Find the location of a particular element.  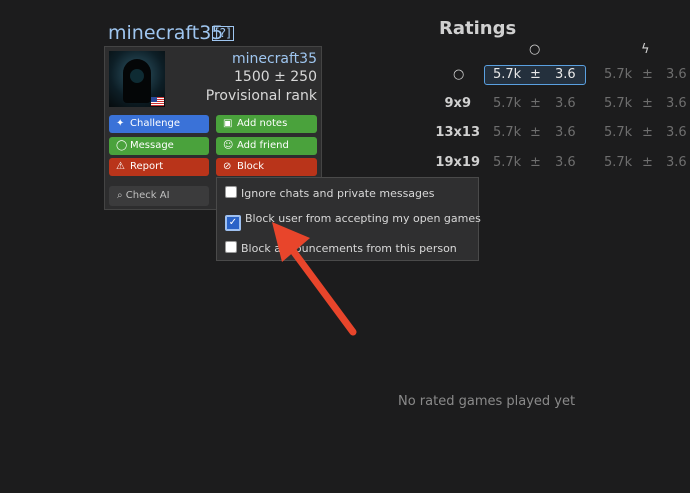

add-notes-button: ▣ Add notes is located at coordinates (266, 124).